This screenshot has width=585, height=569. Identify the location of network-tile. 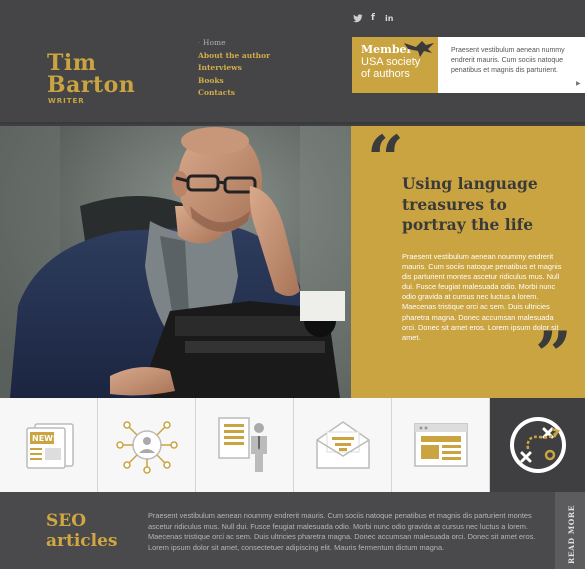
(147, 445).